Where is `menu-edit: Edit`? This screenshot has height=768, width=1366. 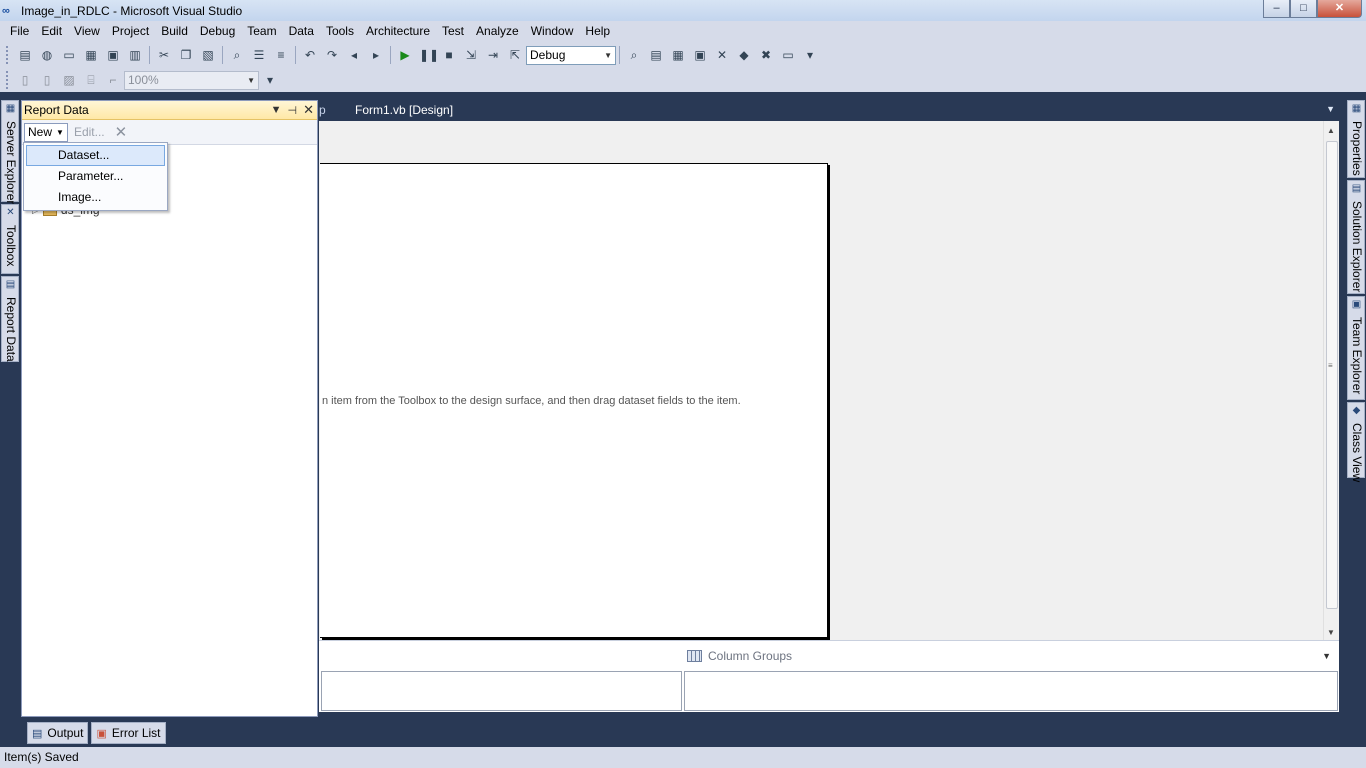
menu-edit: Edit is located at coordinates (51, 31).